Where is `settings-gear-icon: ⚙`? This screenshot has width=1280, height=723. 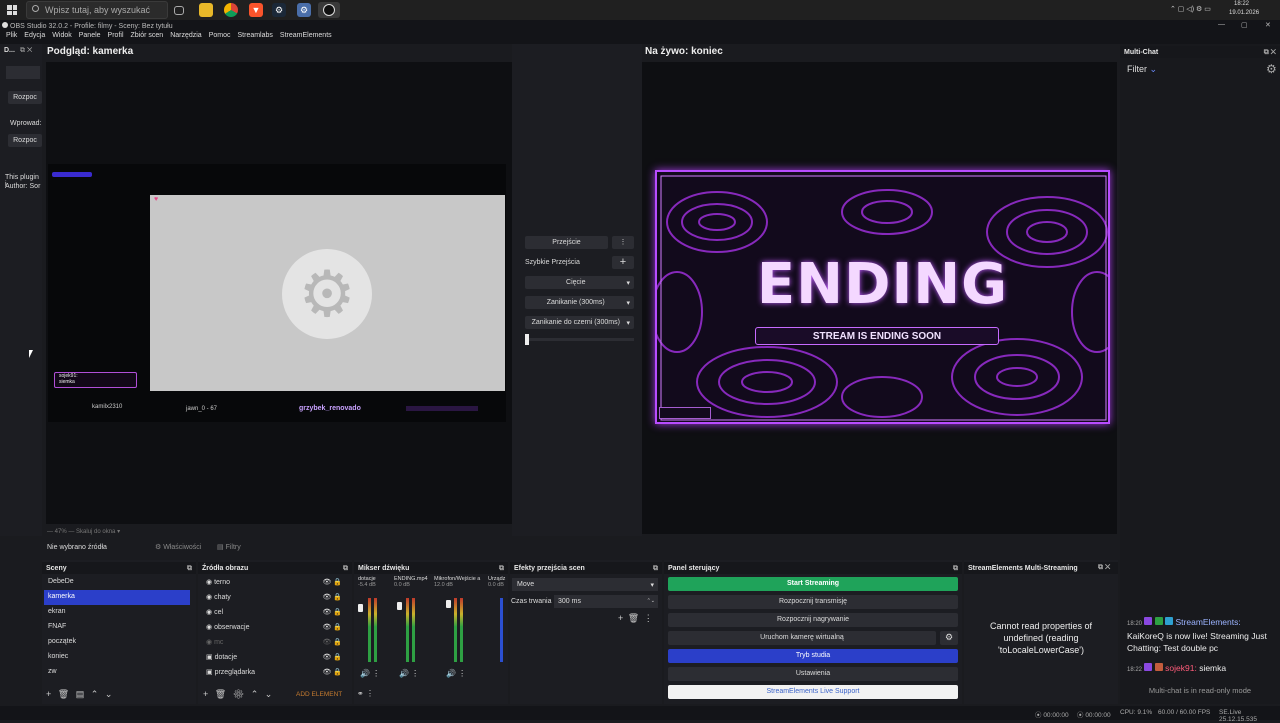 settings-gear-icon: ⚙ is located at coordinates (1271, 69).